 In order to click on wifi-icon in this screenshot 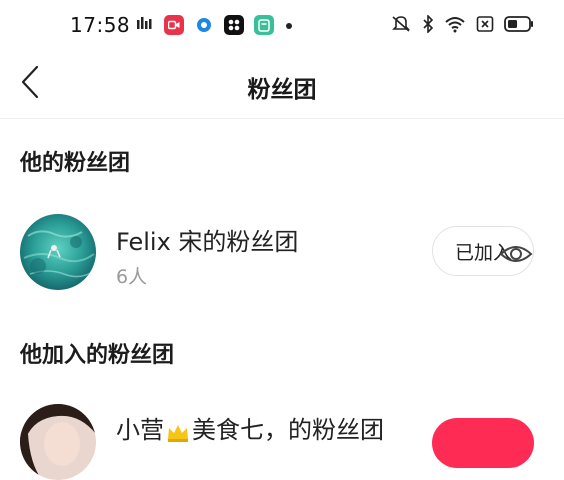, I will do `click(455, 26)`.